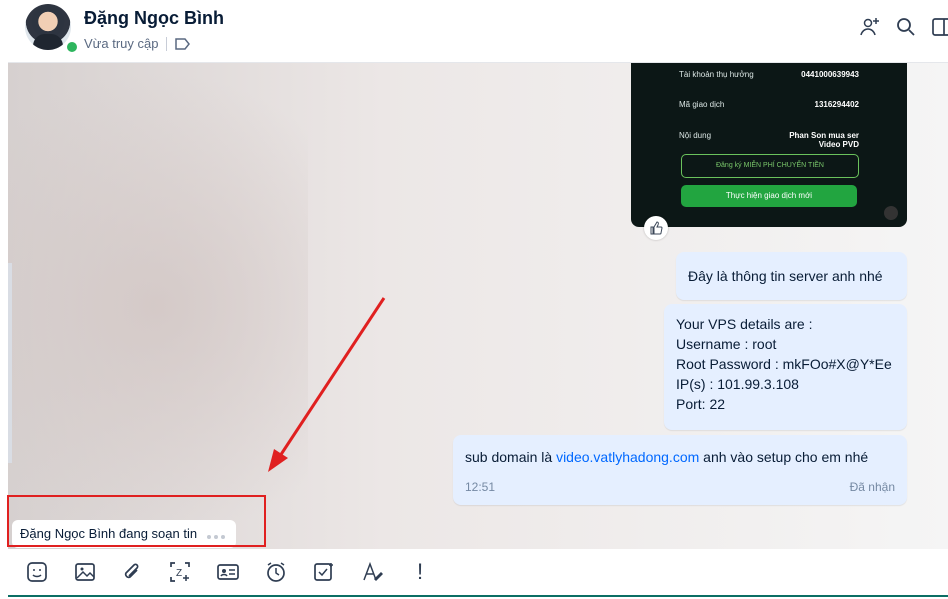 This screenshot has height=599, width=948. Describe the element at coordinates (324, 572) in the screenshot. I see `task-icon` at that location.